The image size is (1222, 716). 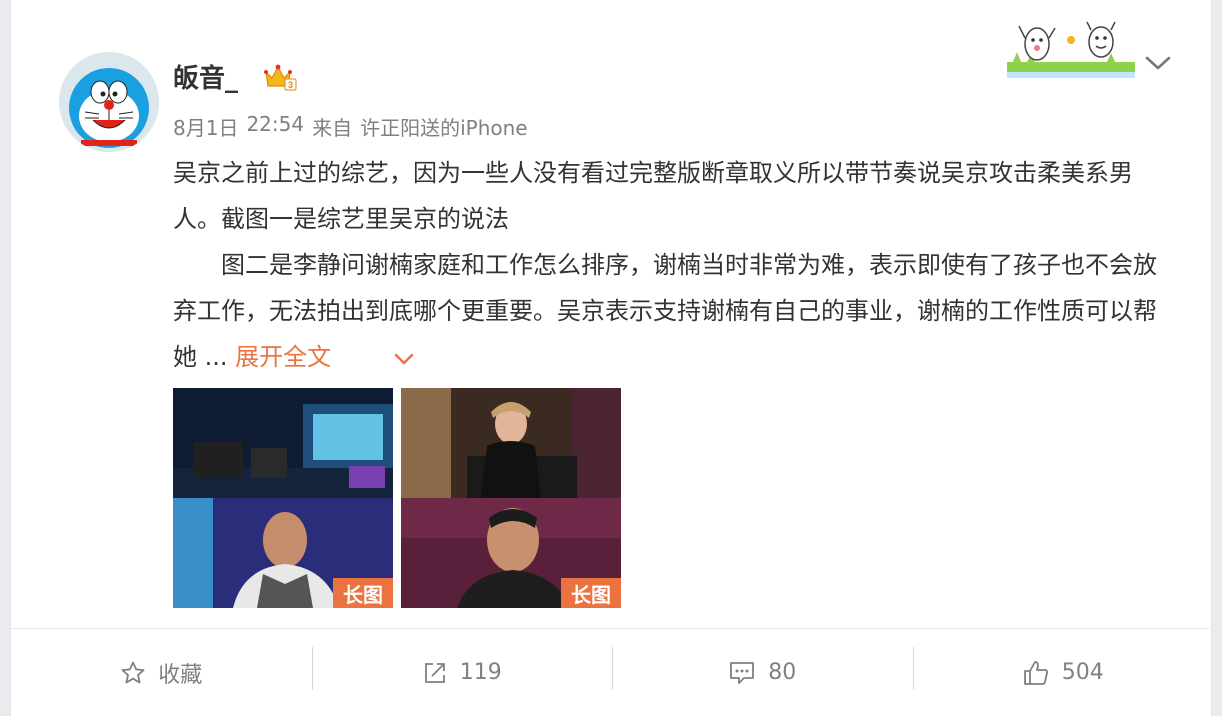 I want to click on like-count: 504, so click(x=1082, y=672).